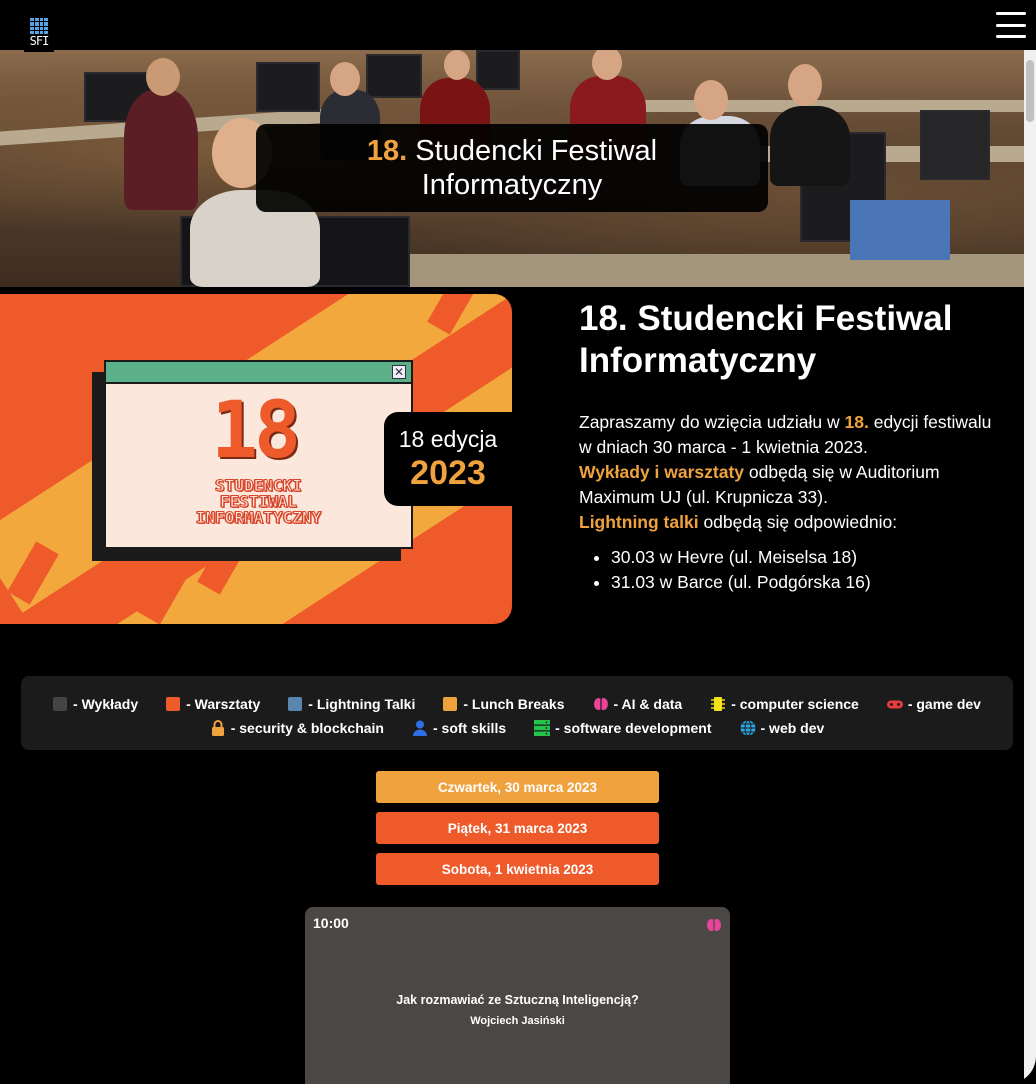 Image resolution: width=1036 pixels, height=1084 pixels. Describe the element at coordinates (856, 422) in the screenshot. I see `intro-highlight-edition: 18.` at that location.